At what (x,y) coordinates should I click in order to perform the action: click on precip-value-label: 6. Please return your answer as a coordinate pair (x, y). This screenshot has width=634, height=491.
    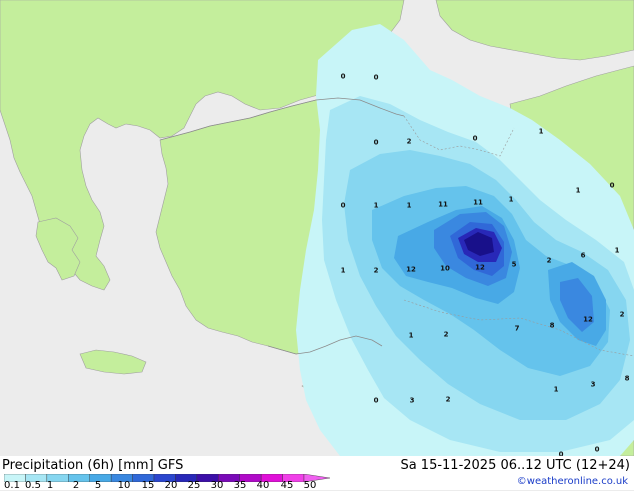
    Looking at the image, I should click on (583, 255).